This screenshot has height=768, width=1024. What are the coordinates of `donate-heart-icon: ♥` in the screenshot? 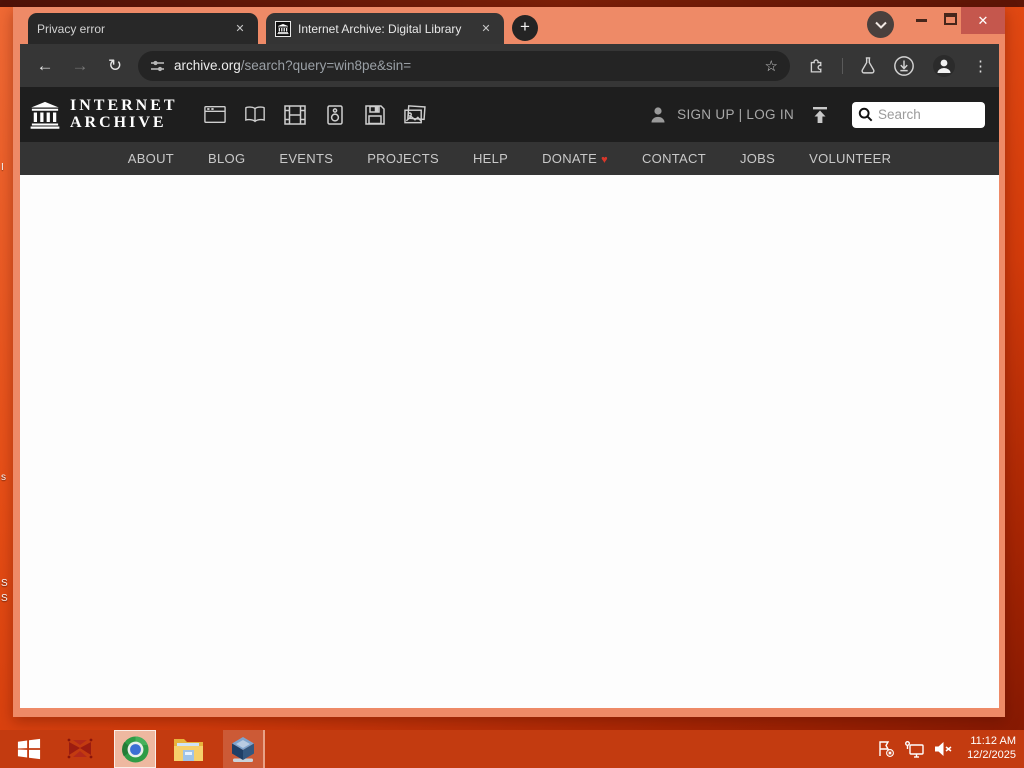 It's located at (604, 160).